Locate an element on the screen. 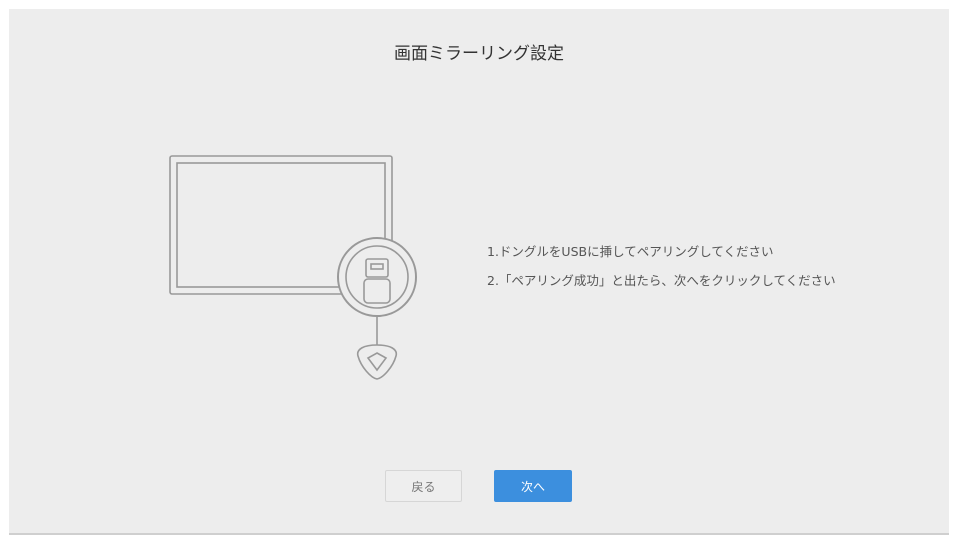 This screenshot has width=957, height=542. page-title: 画面ミラーリング設定 is located at coordinates (479, 54).